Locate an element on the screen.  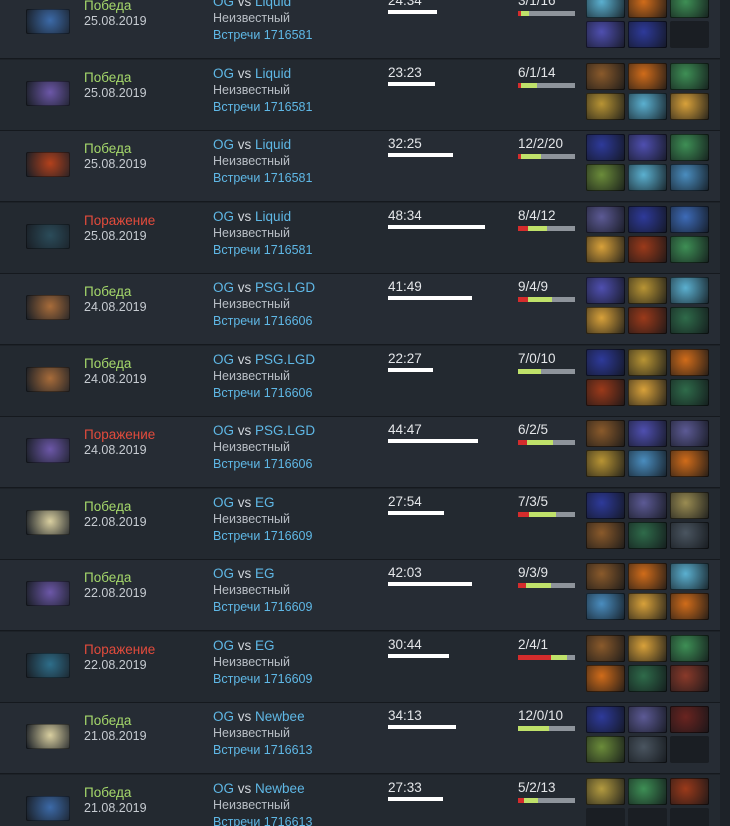
hero-portrait-twins is located at coordinates (48, 379).